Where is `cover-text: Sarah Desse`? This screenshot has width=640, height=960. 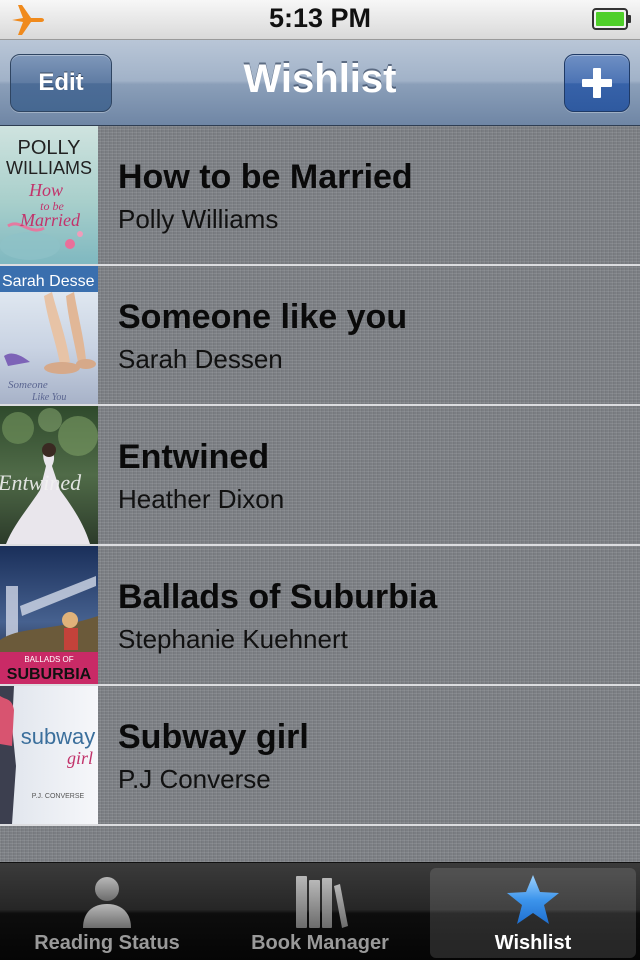 cover-text: Sarah Desse is located at coordinates (48, 281).